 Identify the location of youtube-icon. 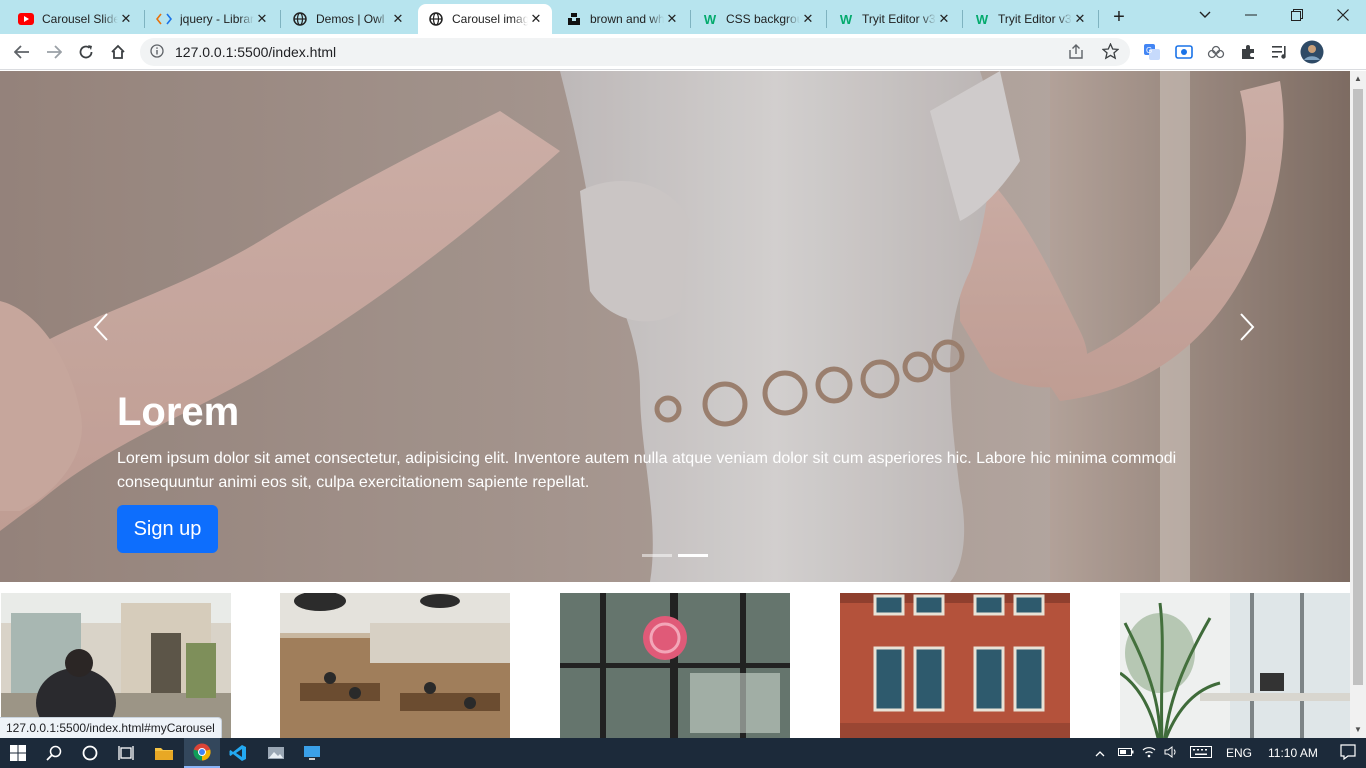
(26, 19).